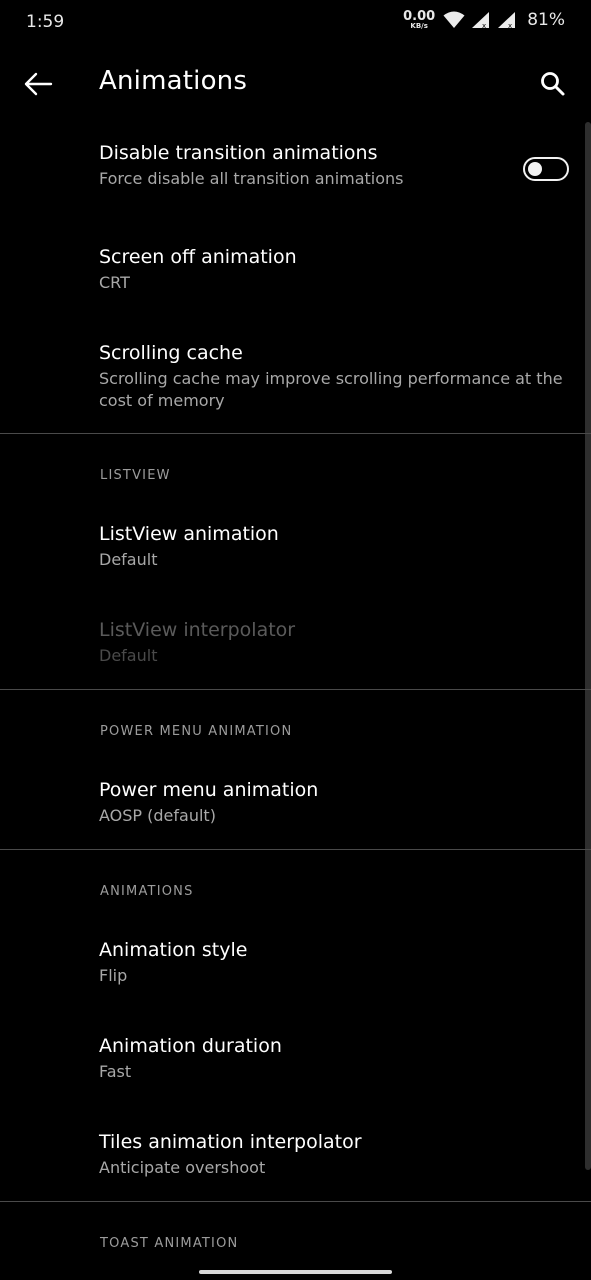  What do you see at coordinates (419, 20) in the screenshot?
I see `net-speed: 0.00 KB/s` at bounding box center [419, 20].